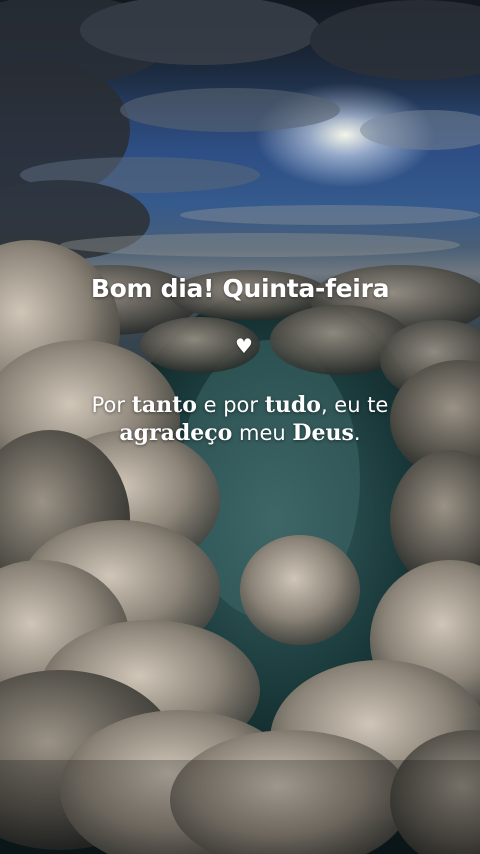  Describe the element at coordinates (230, 405) in the screenshot. I see `quote-word: e por` at that location.